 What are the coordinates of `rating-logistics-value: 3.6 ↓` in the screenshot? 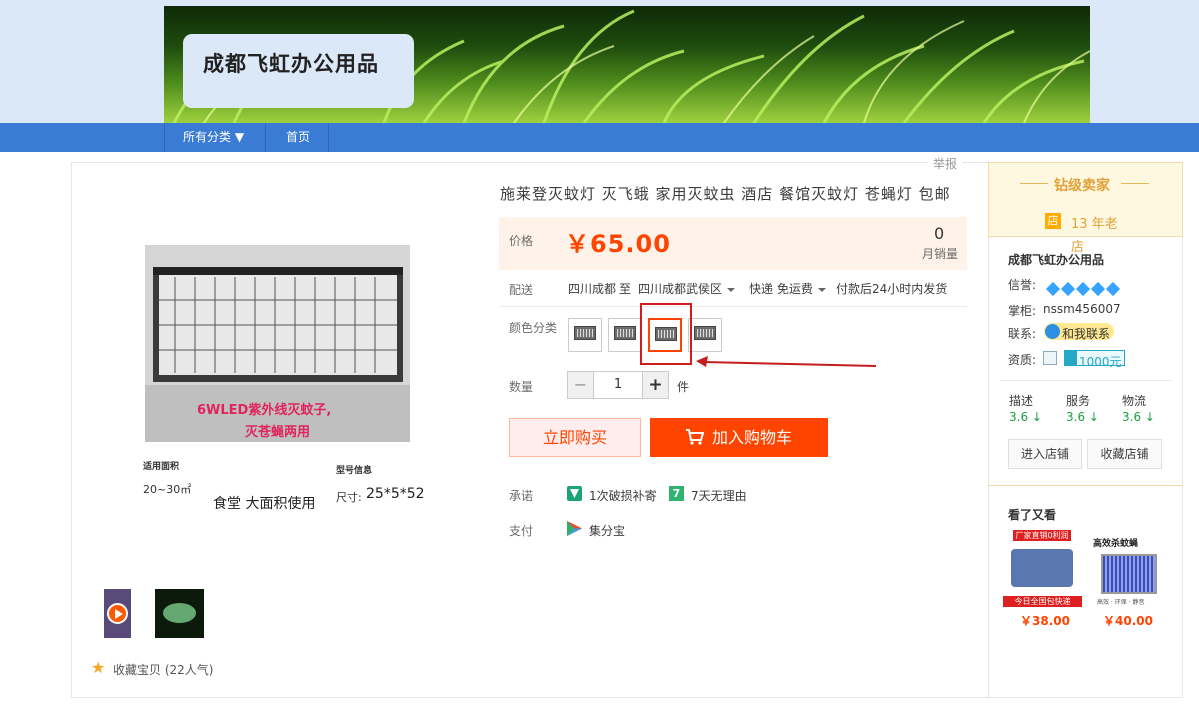 It's located at (1138, 417).